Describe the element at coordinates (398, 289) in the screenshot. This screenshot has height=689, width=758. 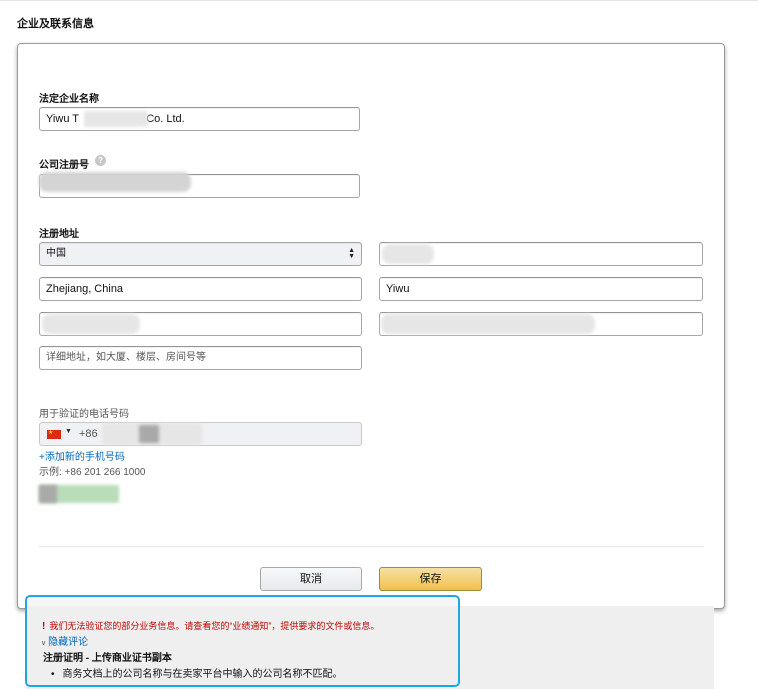
I see `city-value: Yiwu` at that location.